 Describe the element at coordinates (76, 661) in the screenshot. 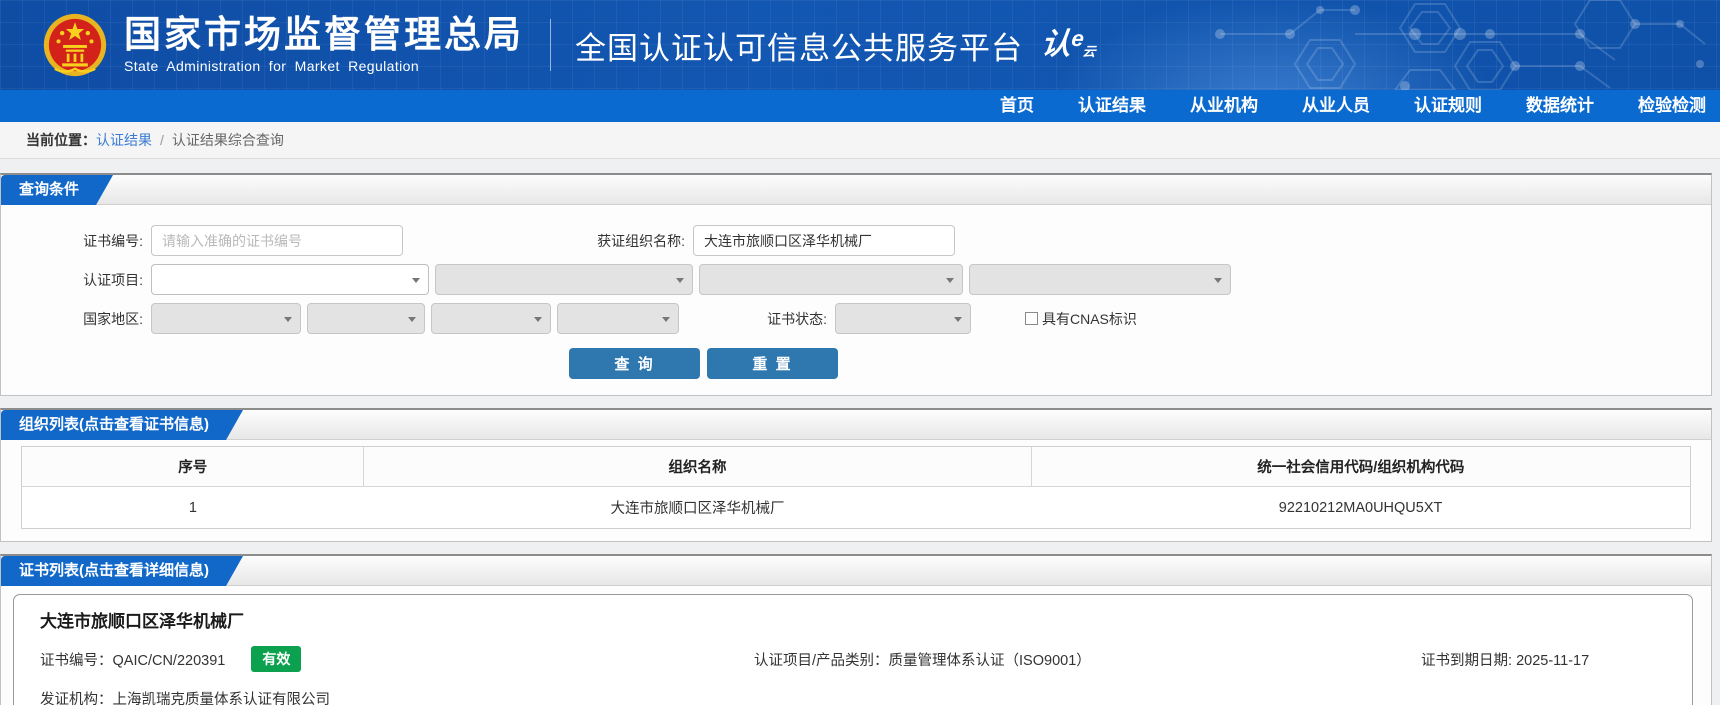

I see `cert-no-field-label: 证书编号：` at that location.